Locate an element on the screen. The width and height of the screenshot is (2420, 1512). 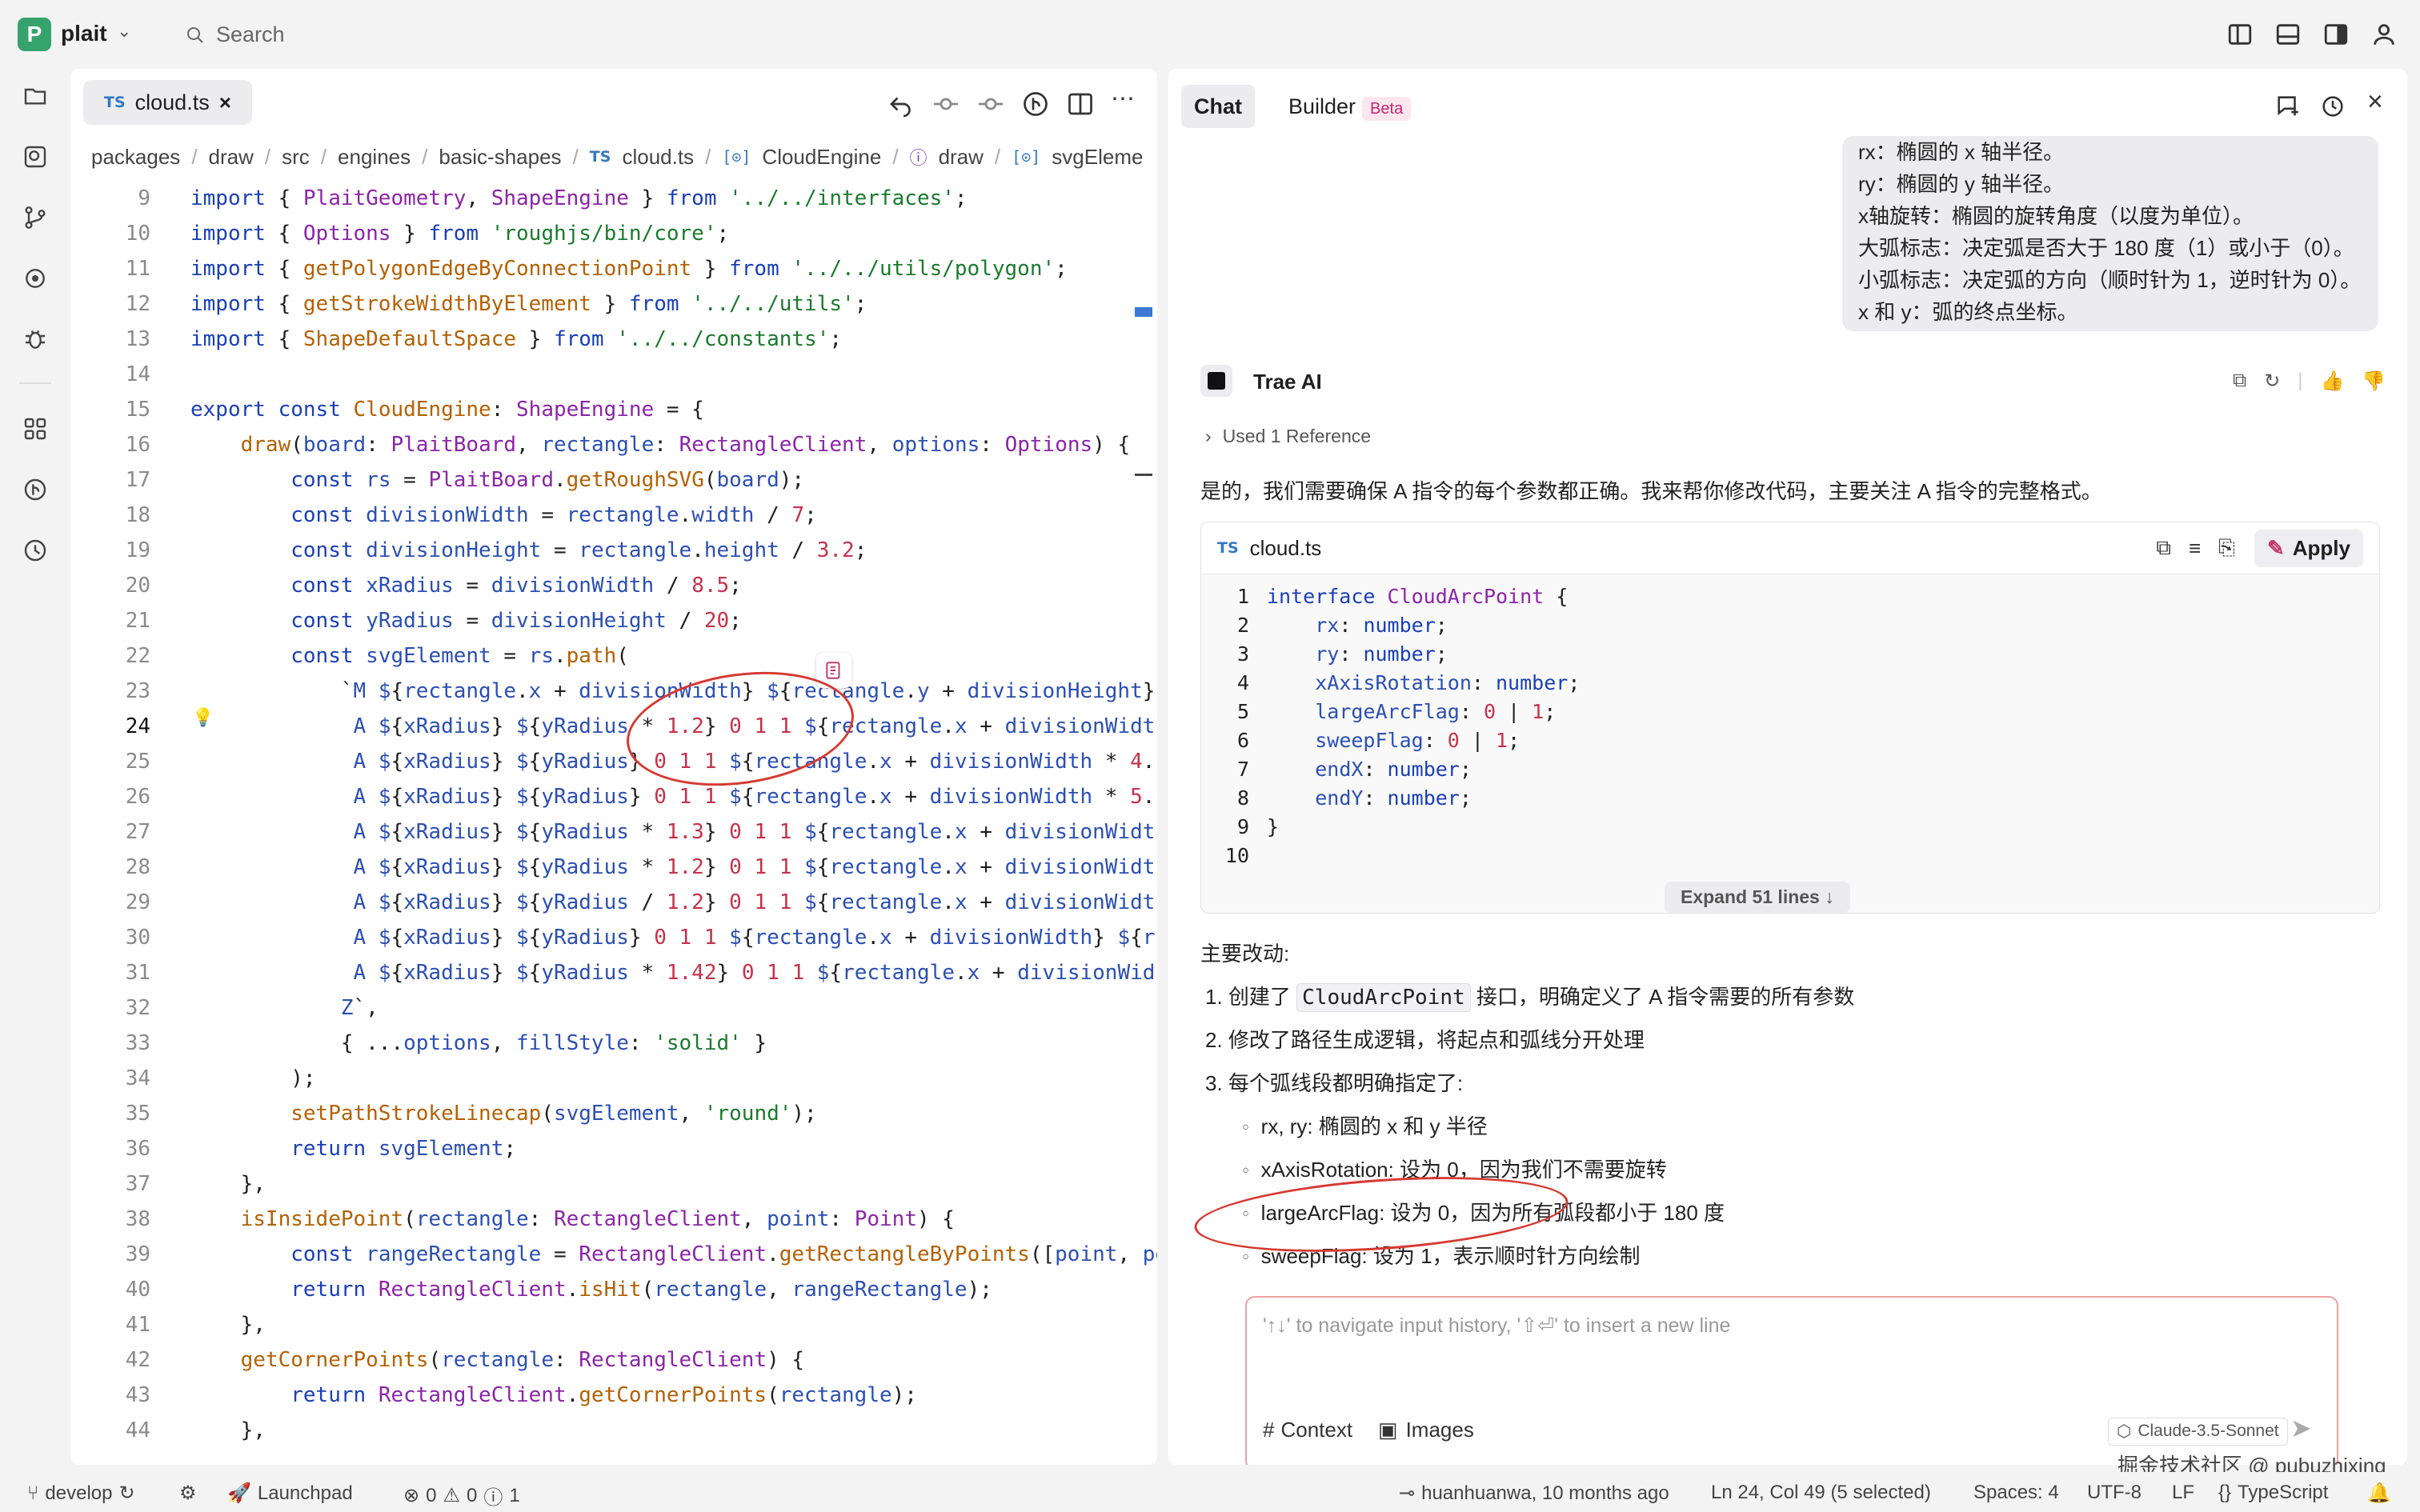
next-change-icon is located at coordinates (990, 104).